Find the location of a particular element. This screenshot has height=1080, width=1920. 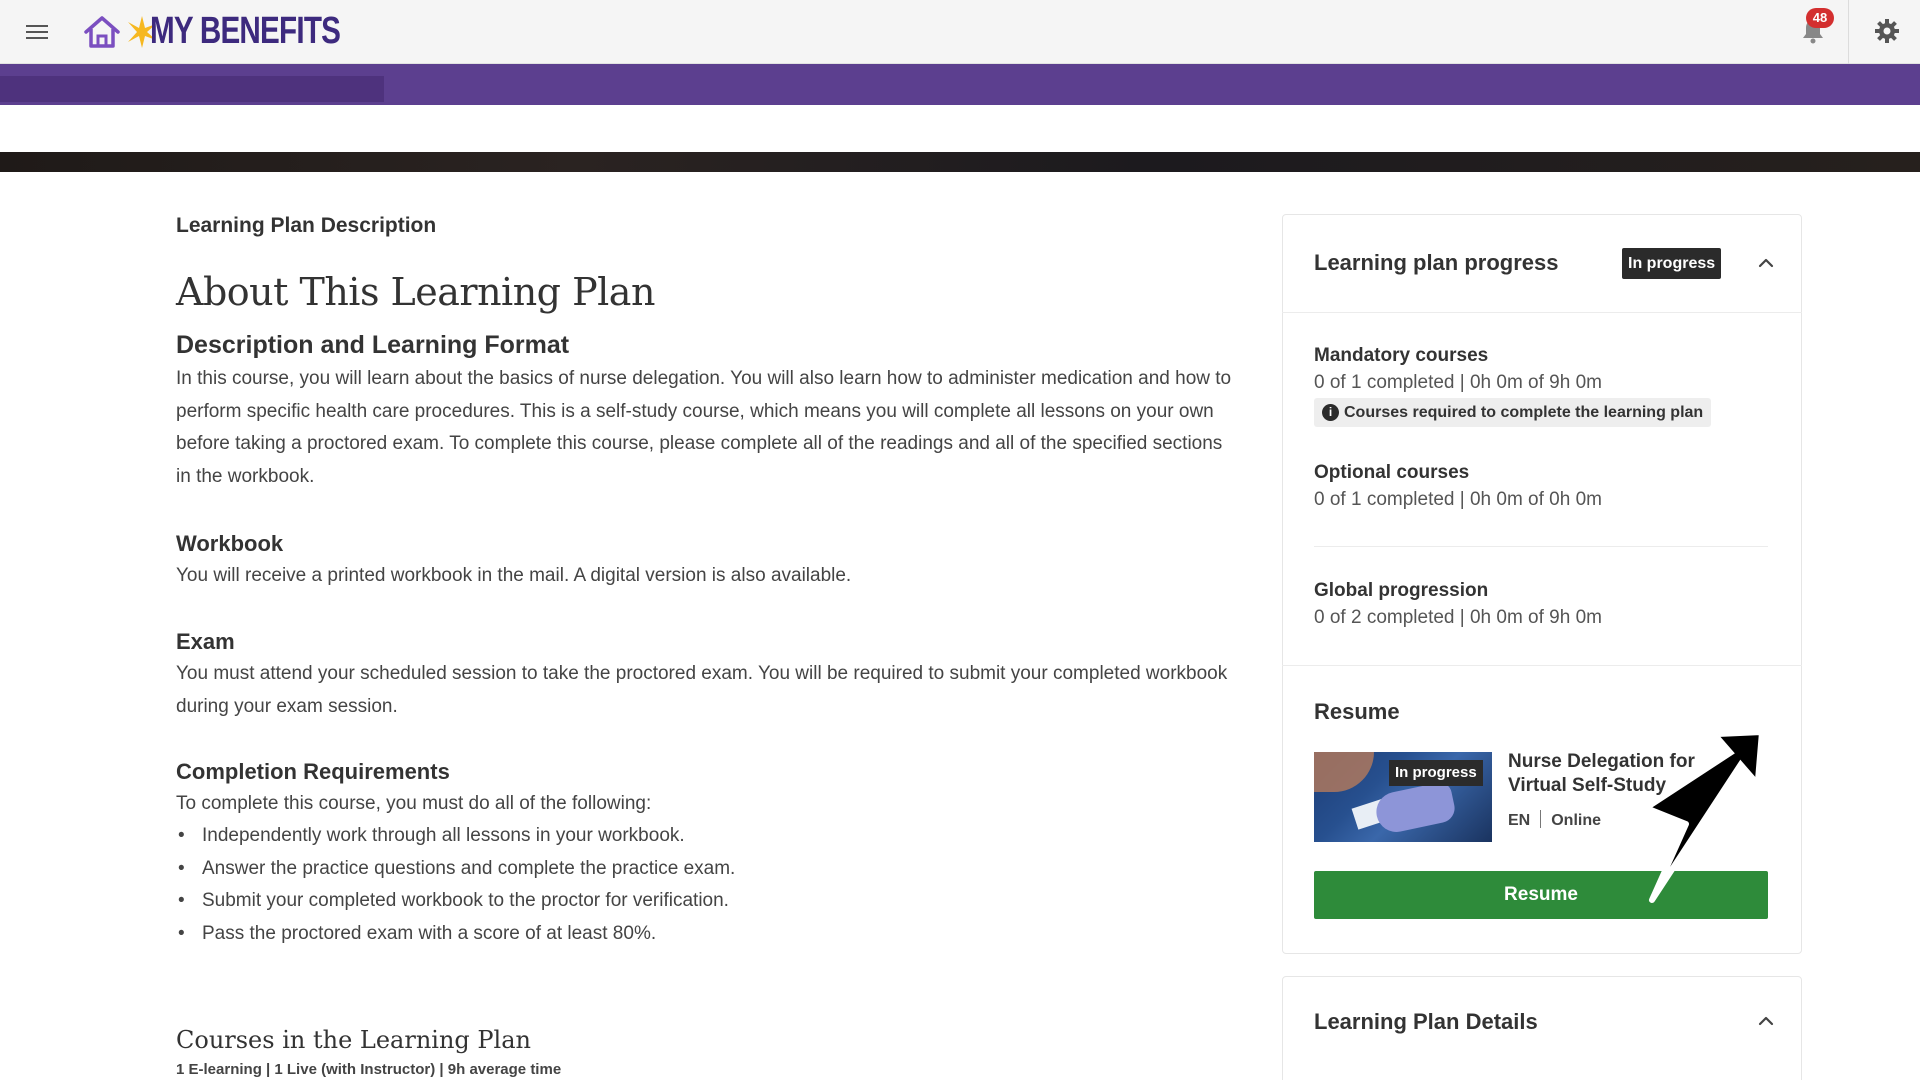

exam-heading: Exam is located at coordinates (205, 641).